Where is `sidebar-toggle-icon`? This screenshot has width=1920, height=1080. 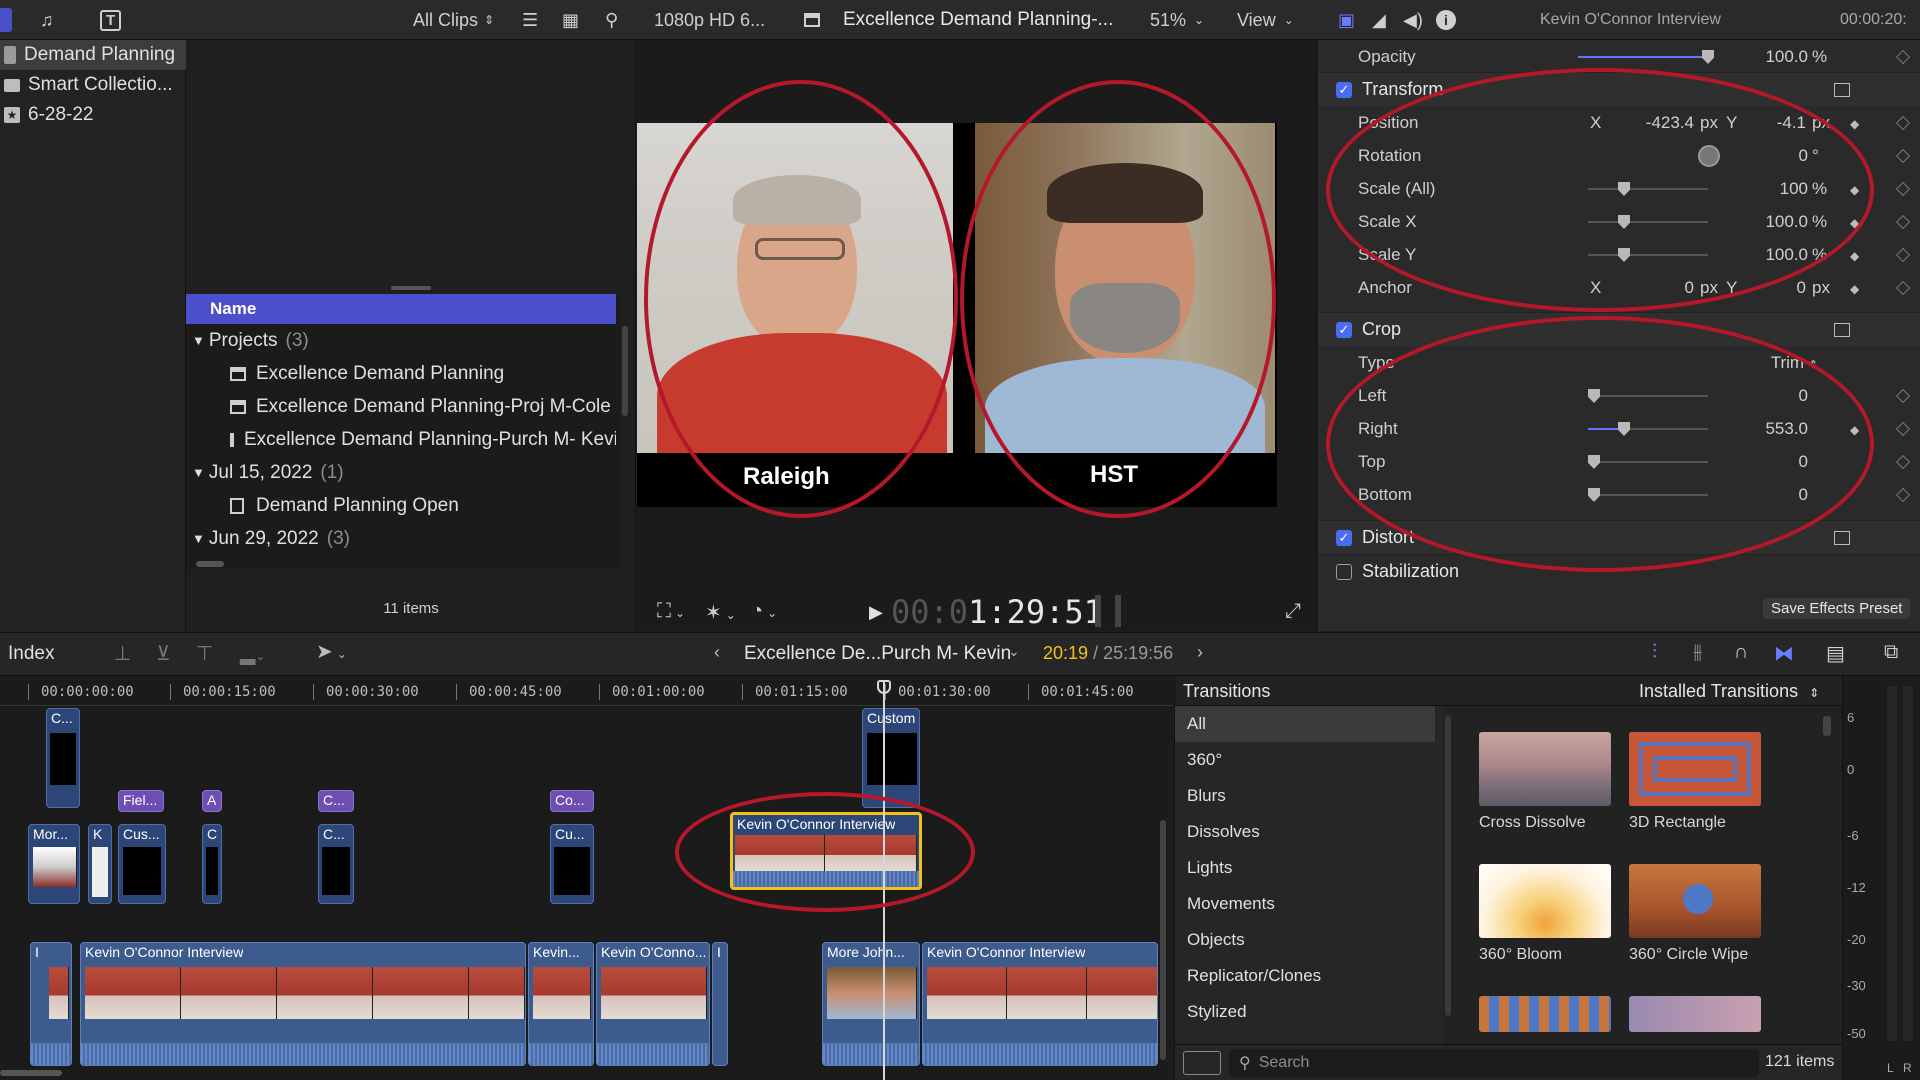
sidebar-toggle-icon is located at coordinates (1202, 1063).